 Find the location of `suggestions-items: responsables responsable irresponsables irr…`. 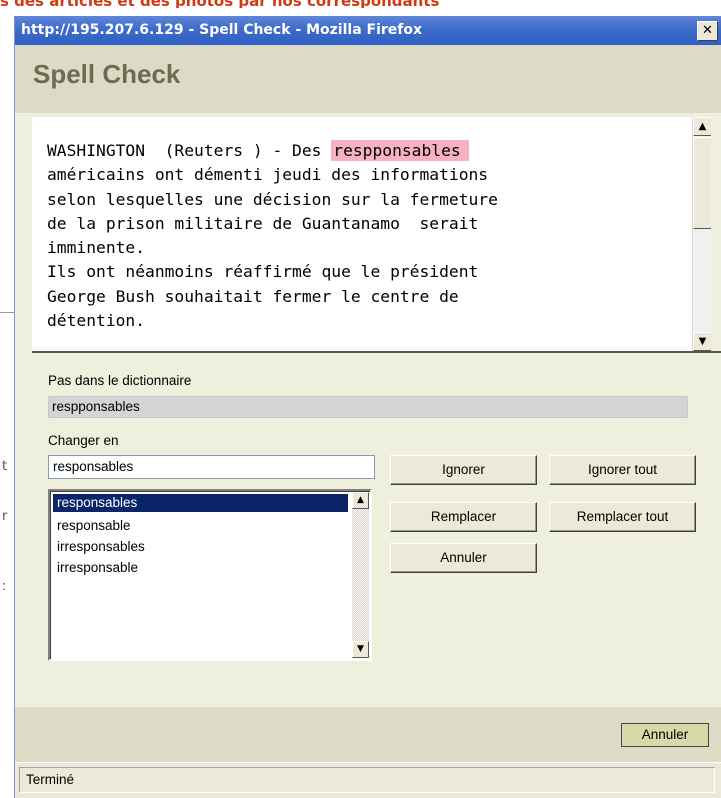

suggestions-items: responsables responsable irresponsables irr… is located at coordinates (200, 536).